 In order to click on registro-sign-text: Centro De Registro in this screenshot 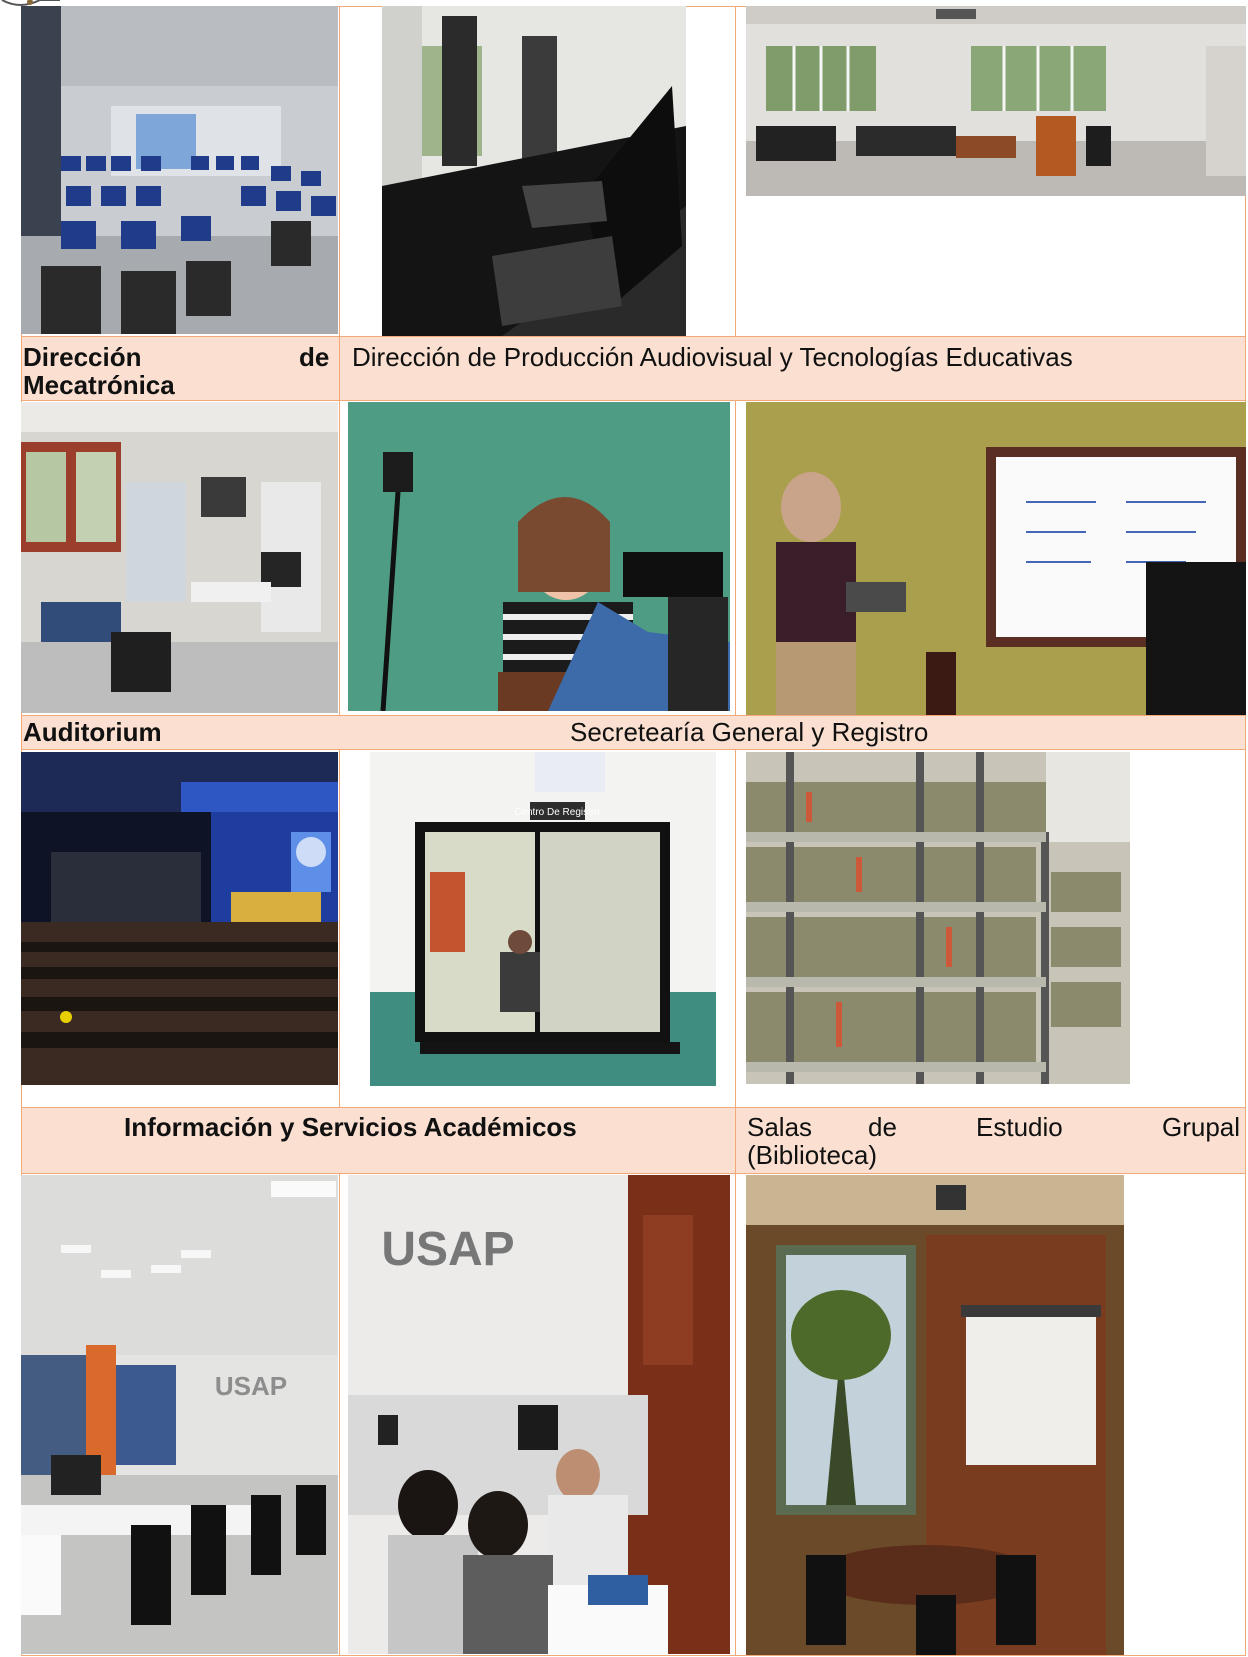, I will do `click(557, 812)`.